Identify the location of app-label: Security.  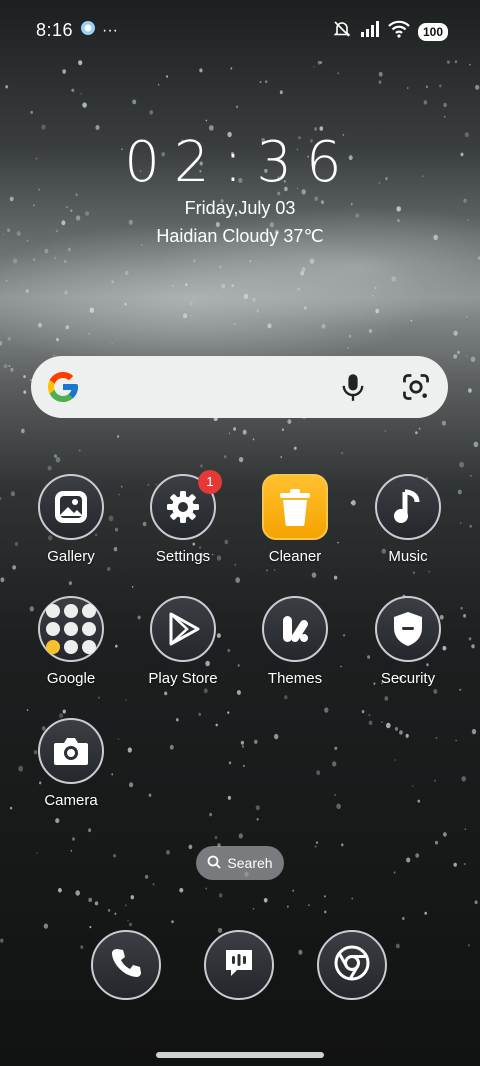
(408, 678).